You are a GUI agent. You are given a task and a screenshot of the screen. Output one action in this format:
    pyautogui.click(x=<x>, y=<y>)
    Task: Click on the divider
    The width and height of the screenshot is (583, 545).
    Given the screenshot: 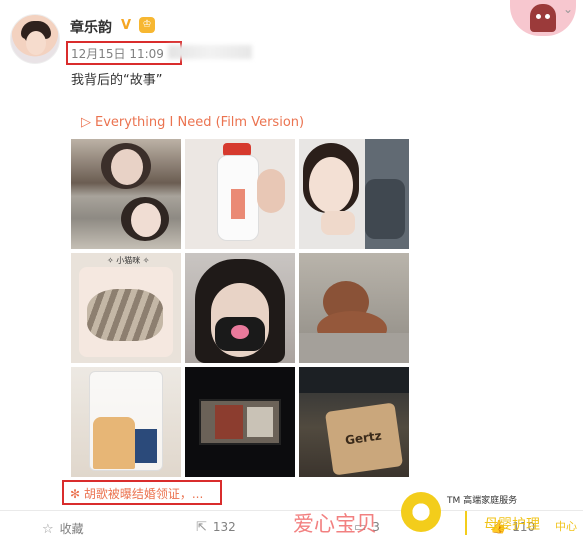 What is the action you would take?
    pyautogui.click(x=291, y=510)
    